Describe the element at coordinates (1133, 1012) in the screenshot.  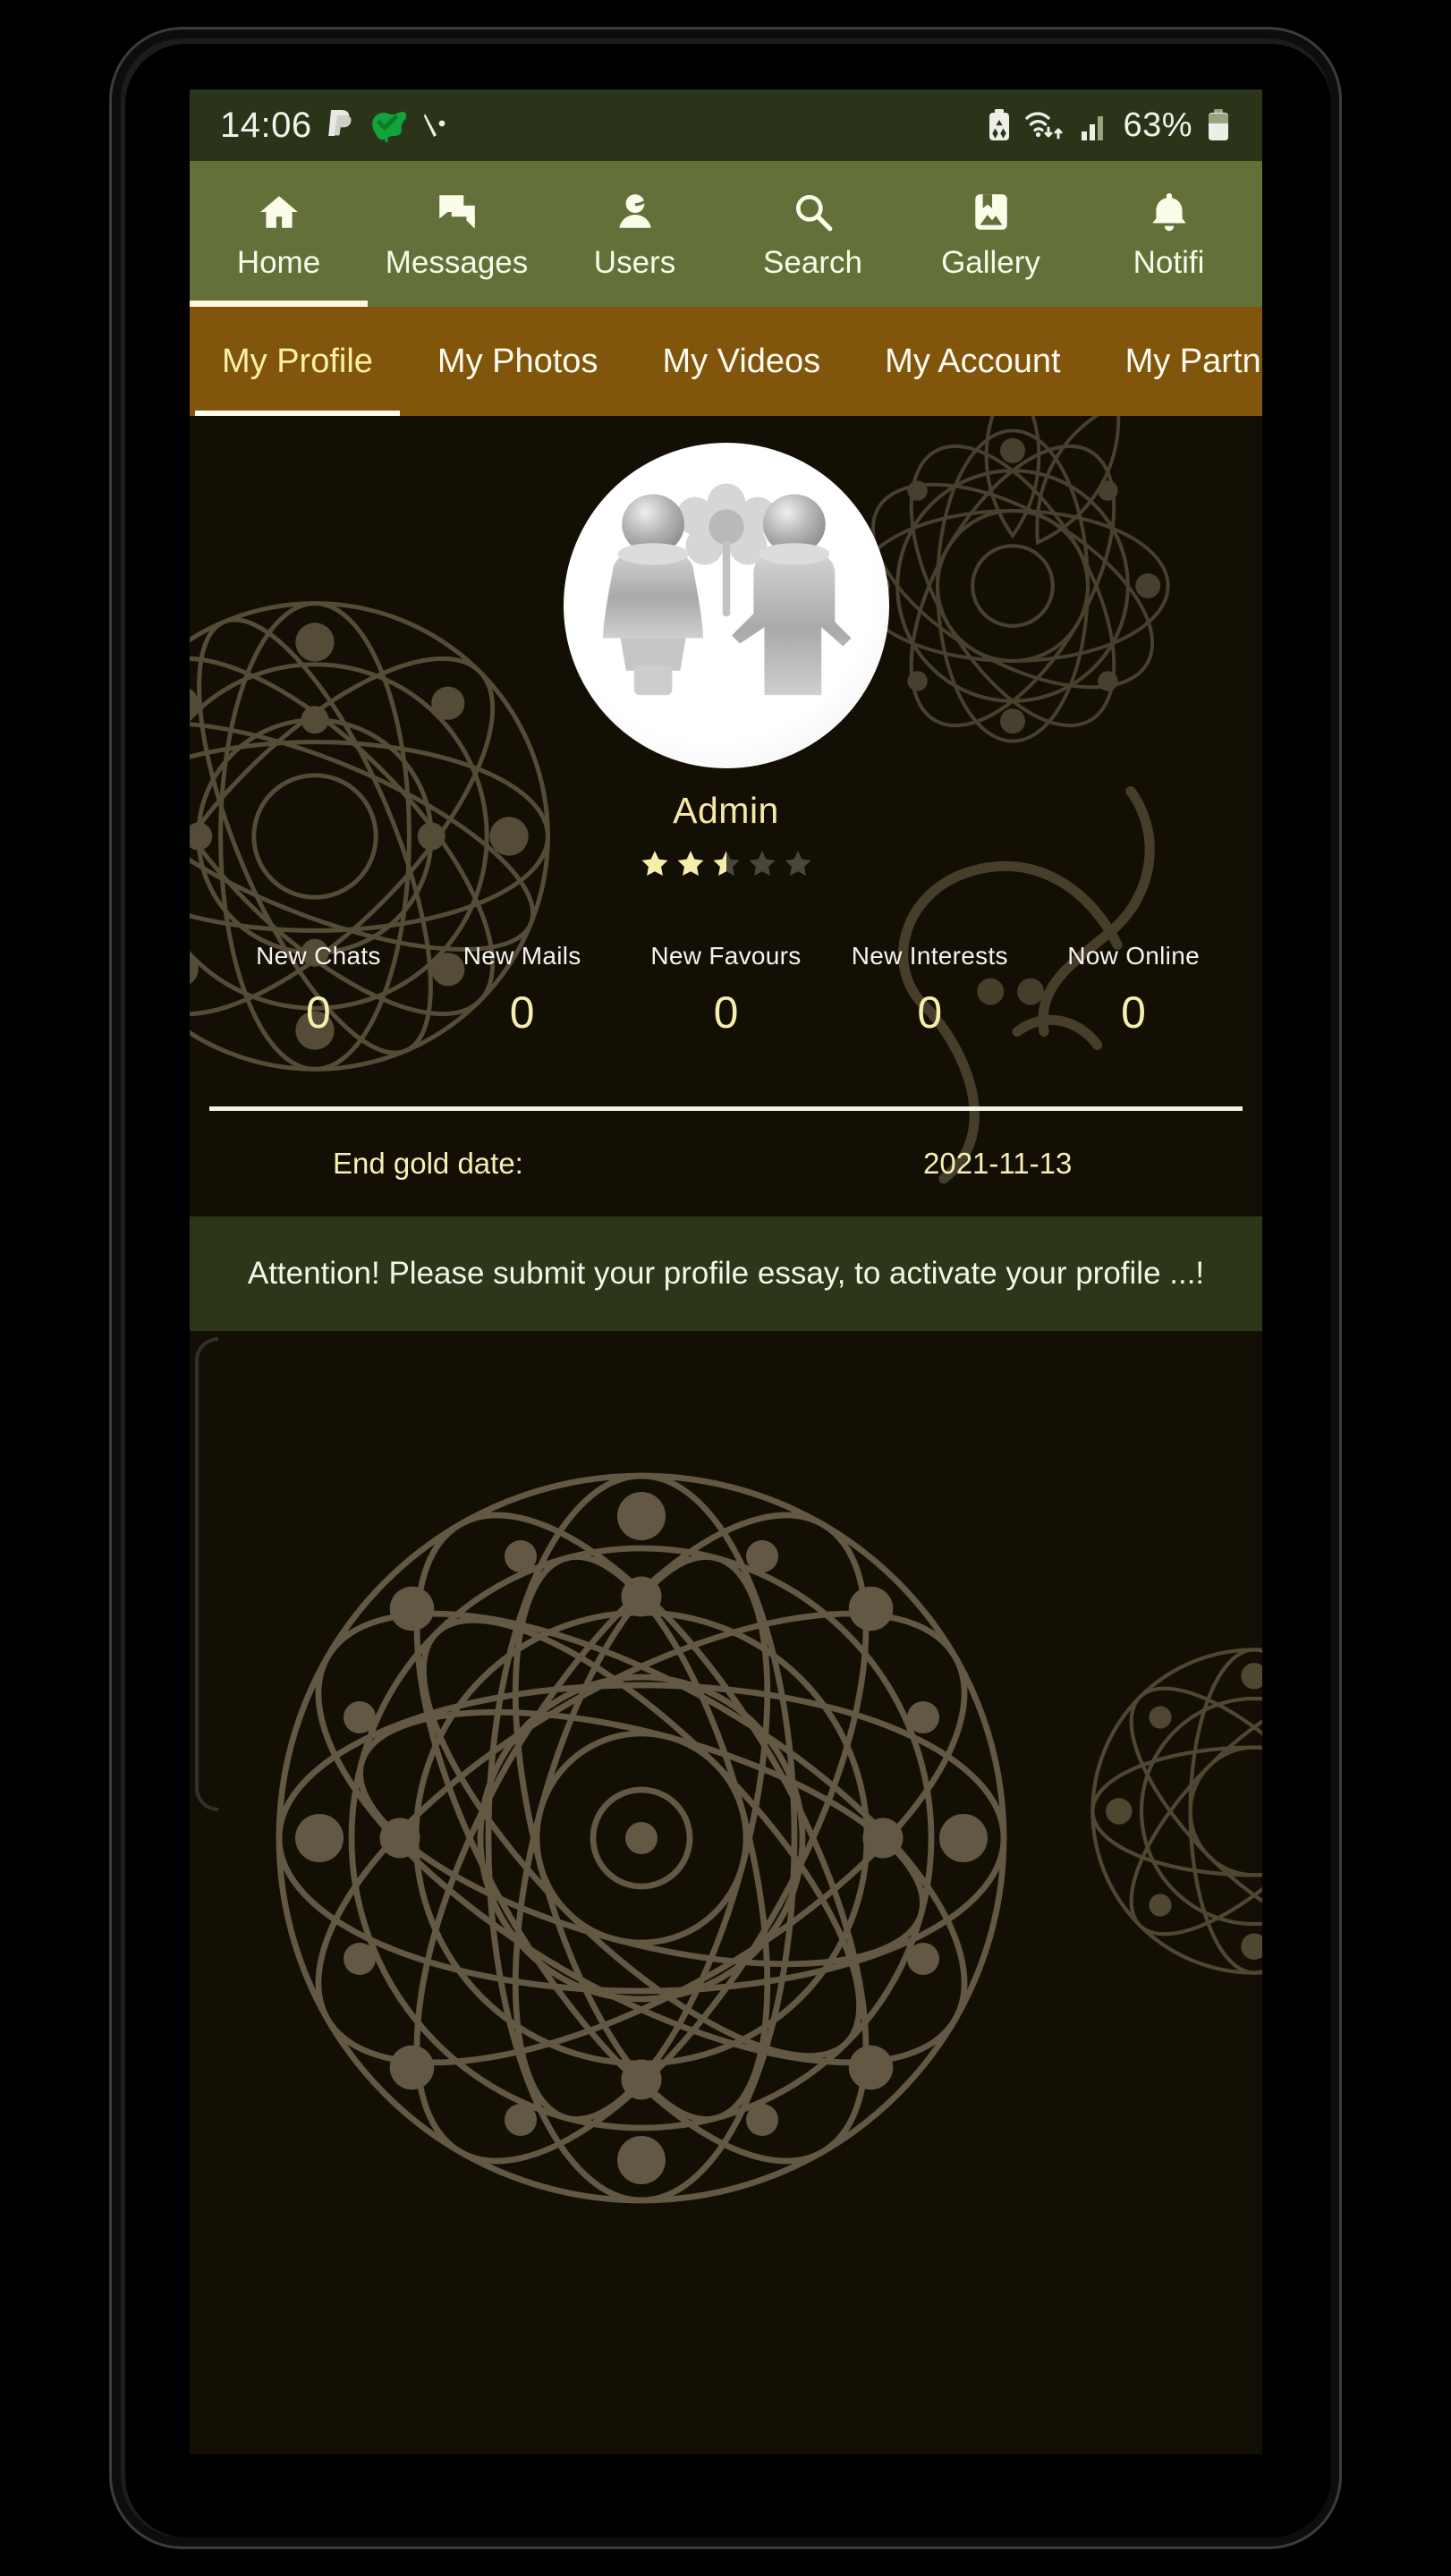
I see `stat-value-now-online: 0` at that location.